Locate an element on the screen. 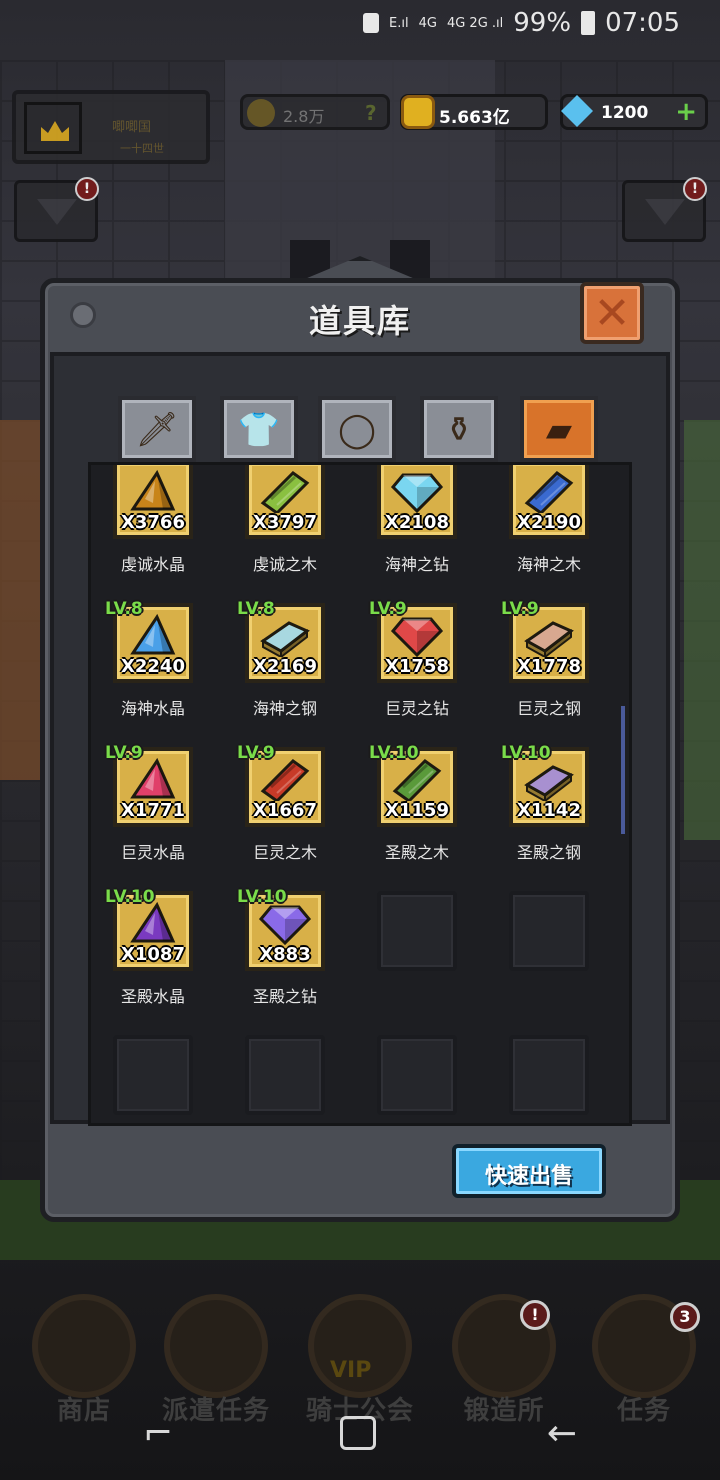 This screenshot has height=1480, width=720. gem-value: 1200 is located at coordinates (625, 113).